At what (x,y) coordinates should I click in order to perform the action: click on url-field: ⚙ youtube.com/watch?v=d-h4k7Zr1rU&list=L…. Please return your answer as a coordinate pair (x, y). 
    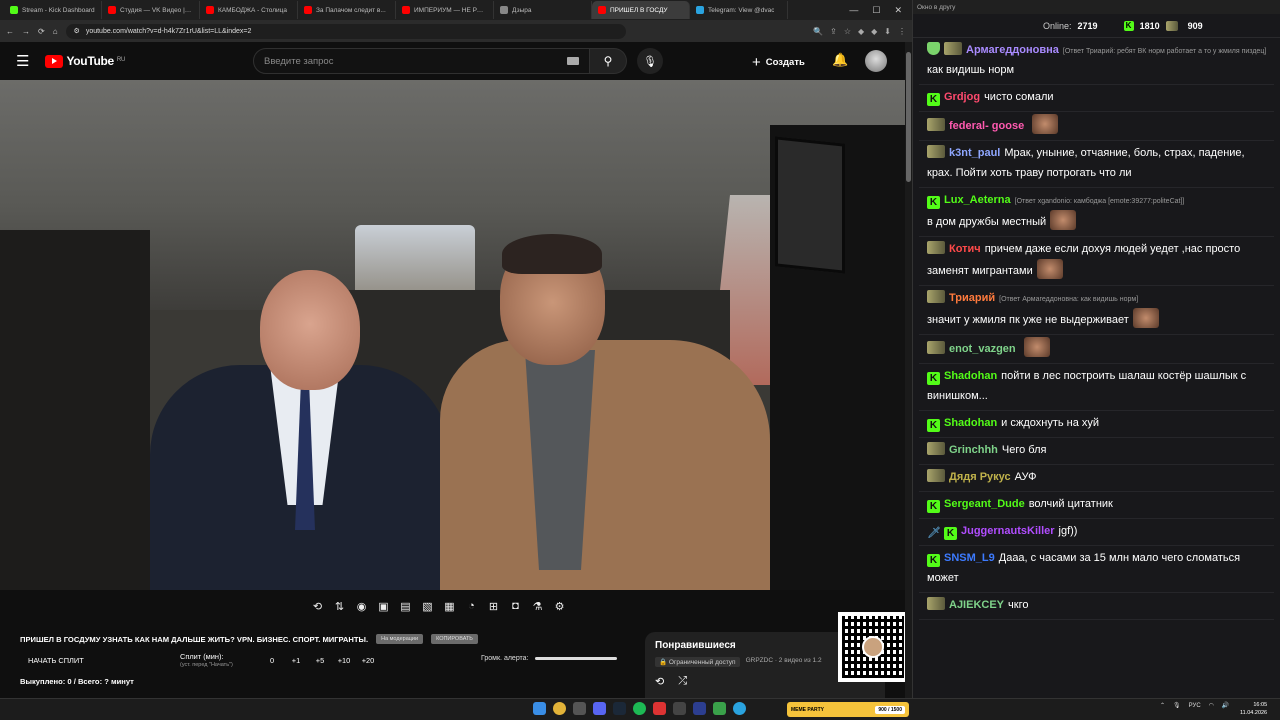
    Looking at the image, I should click on (345, 31).